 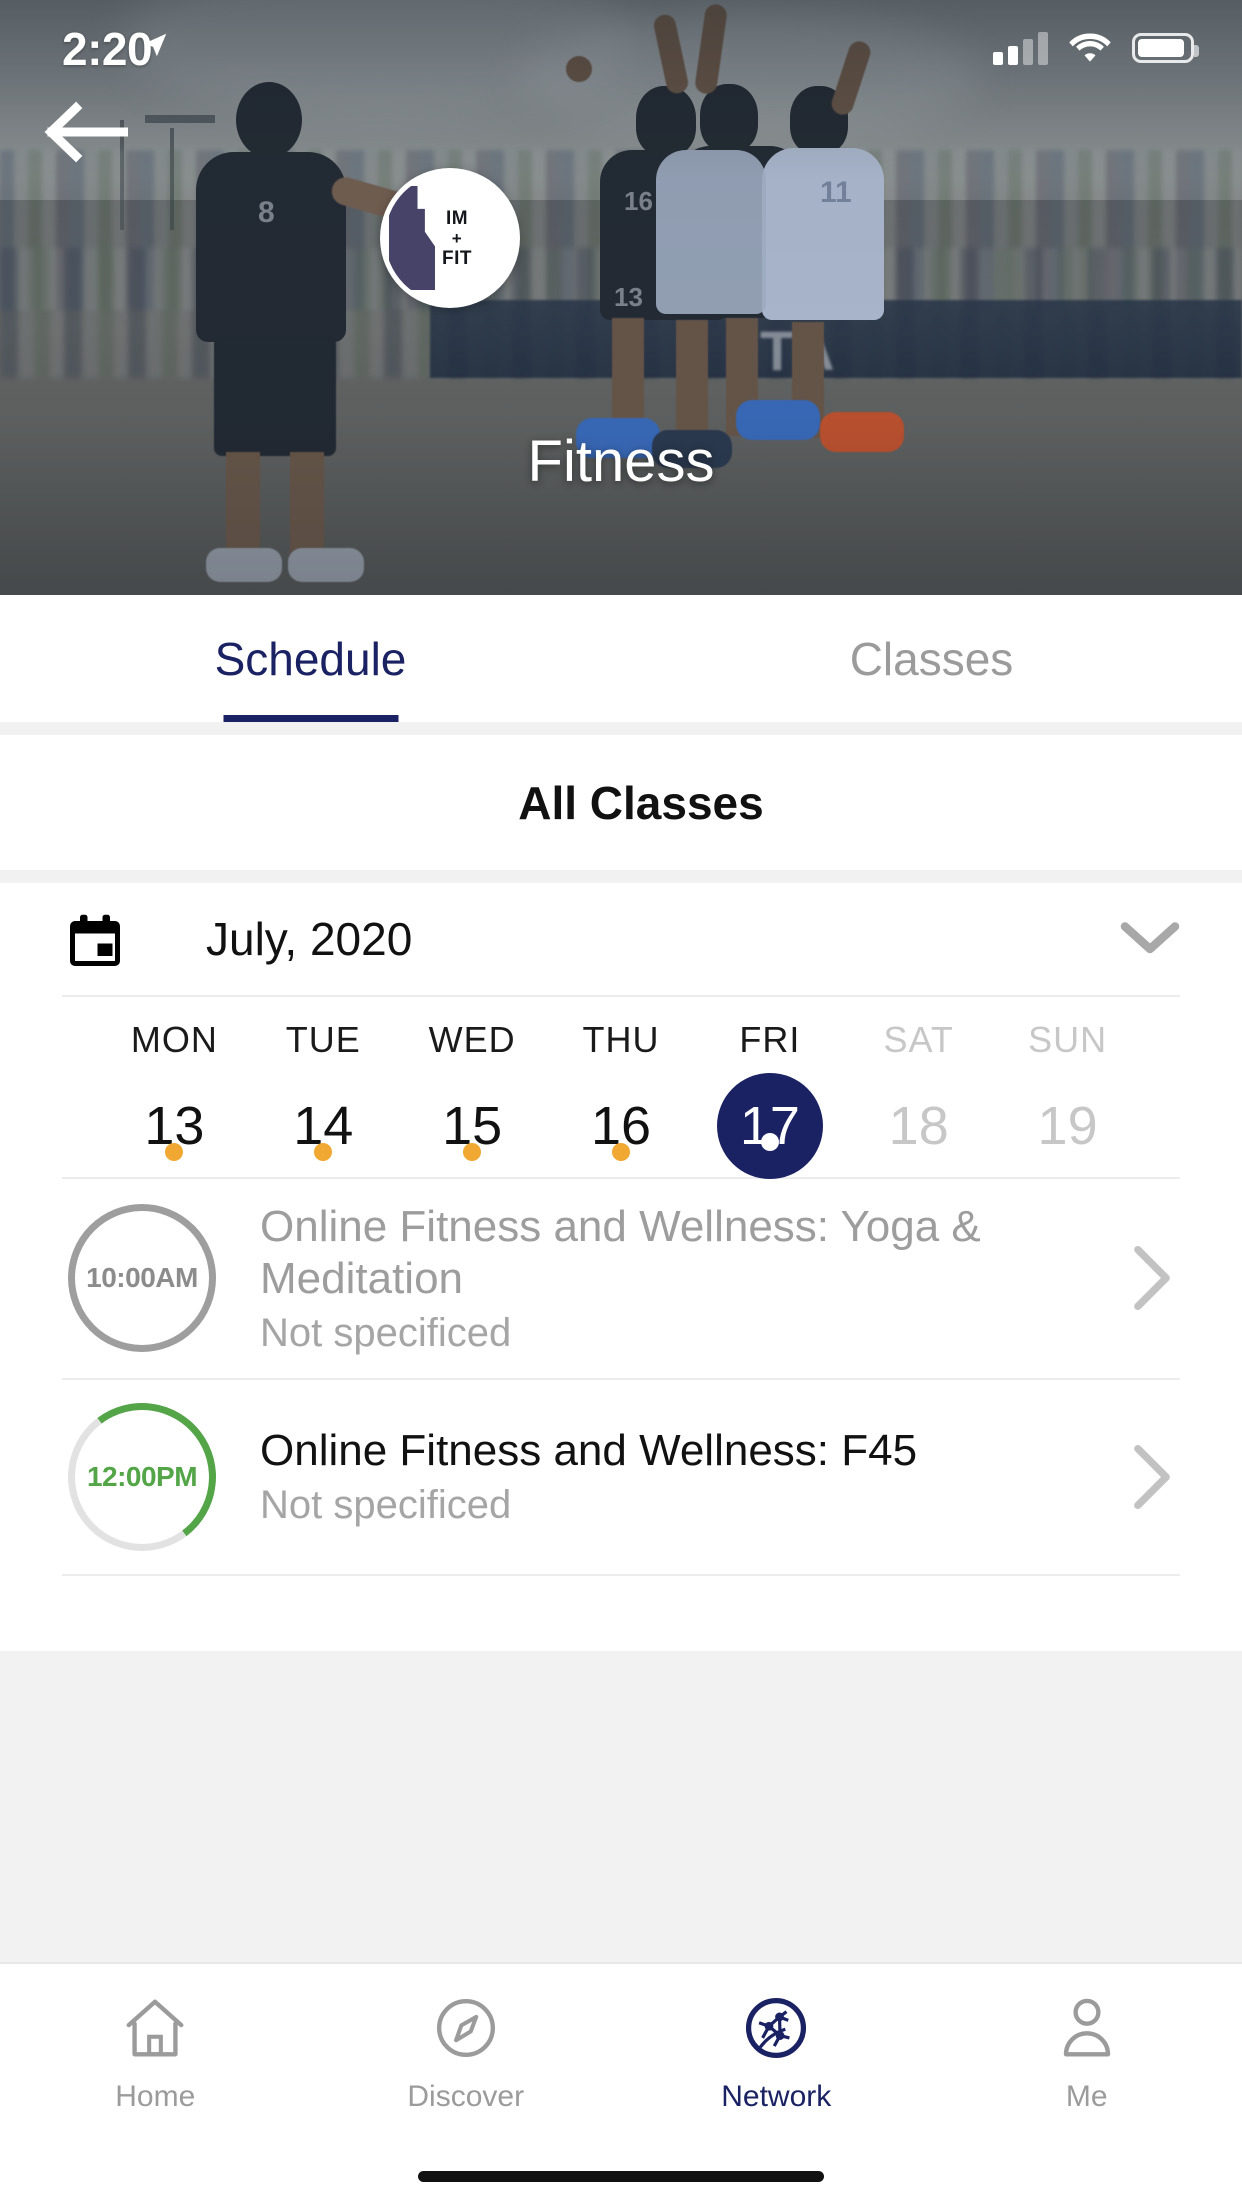 I want to click on class-time: 12:00PM, so click(x=142, y=1476).